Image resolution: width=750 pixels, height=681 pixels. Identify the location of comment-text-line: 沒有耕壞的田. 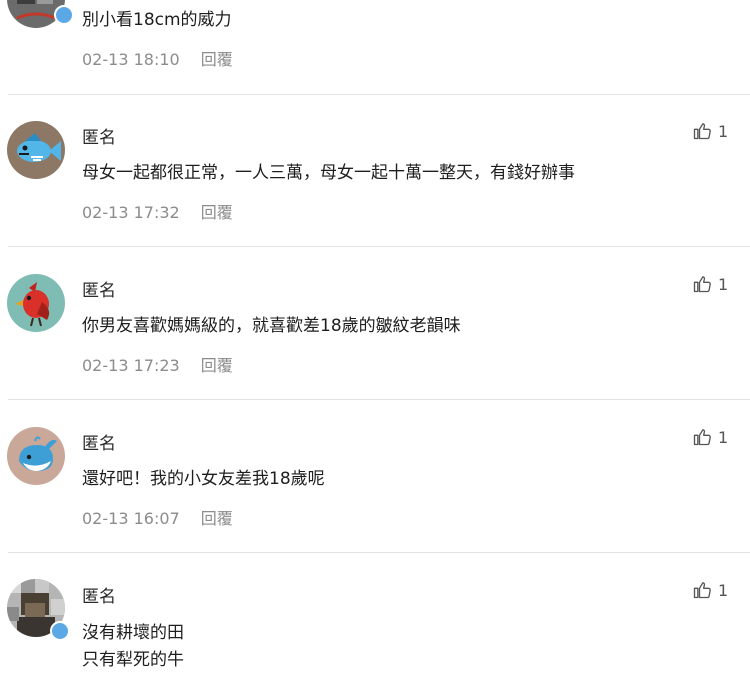
(133, 633).